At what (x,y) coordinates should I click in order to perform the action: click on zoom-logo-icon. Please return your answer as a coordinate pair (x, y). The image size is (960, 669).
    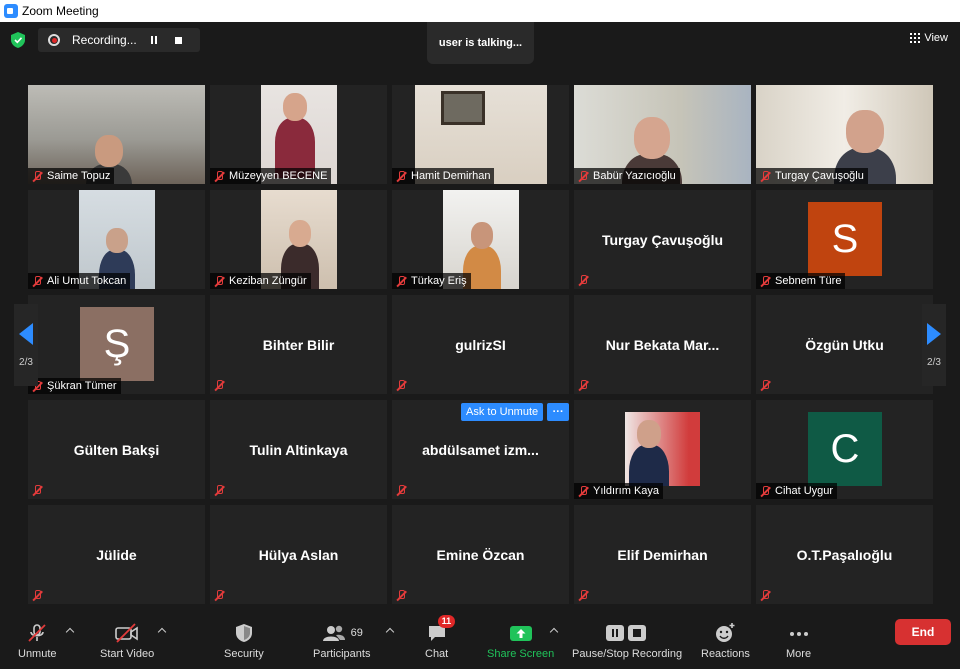
    Looking at the image, I should click on (11, 11).